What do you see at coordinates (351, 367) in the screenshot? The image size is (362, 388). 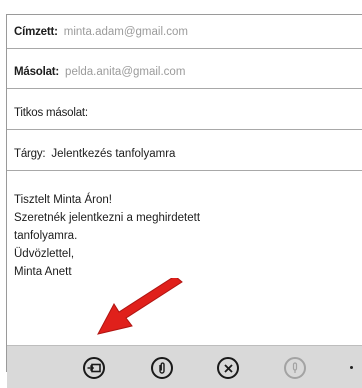 I see `more-options-icon` at bounding box center [351, 367].